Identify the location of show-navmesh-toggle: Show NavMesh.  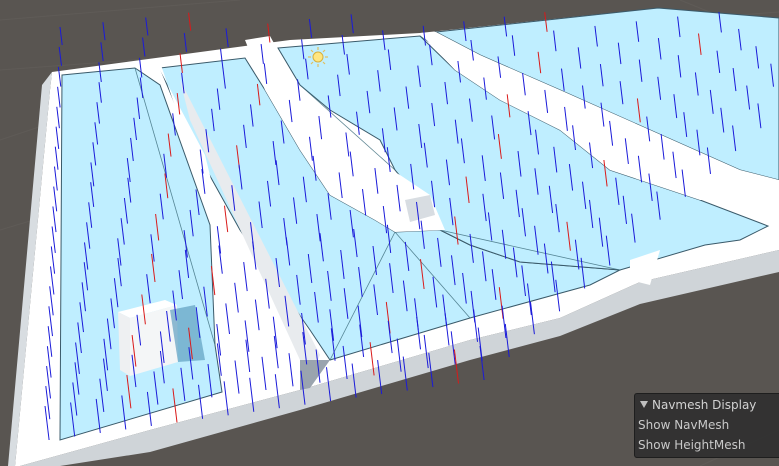
(707, 425).